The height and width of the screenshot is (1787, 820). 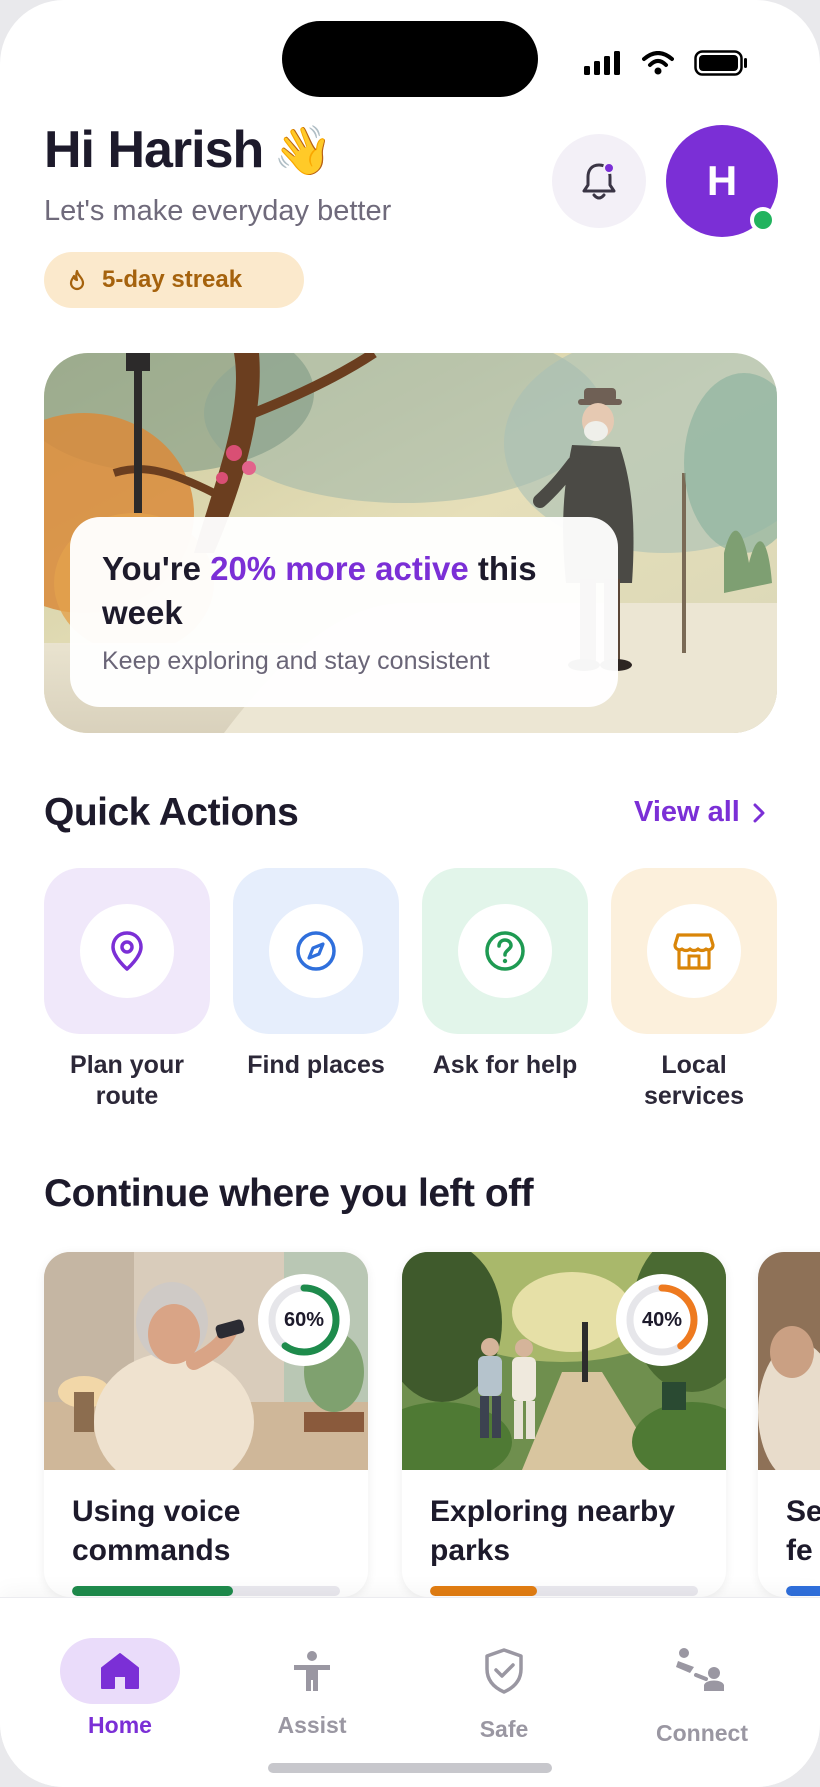 I want to click on quick-action-local-services: Local services, so click(x=694, y=990).